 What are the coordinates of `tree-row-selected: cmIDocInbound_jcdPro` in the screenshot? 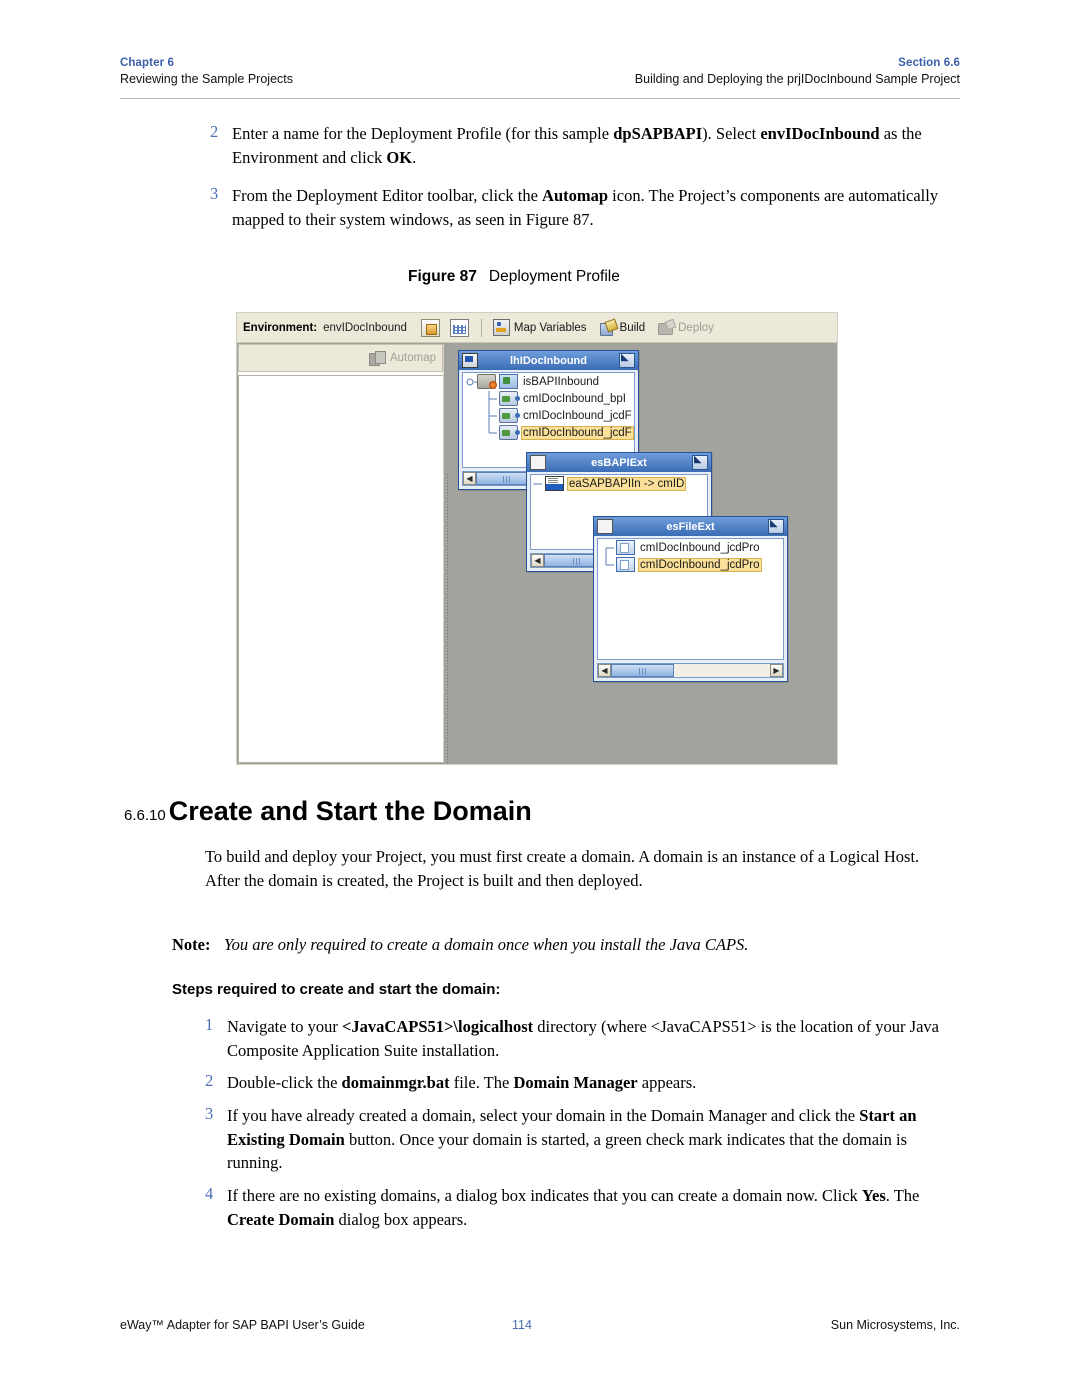 It's located at (690, 564).